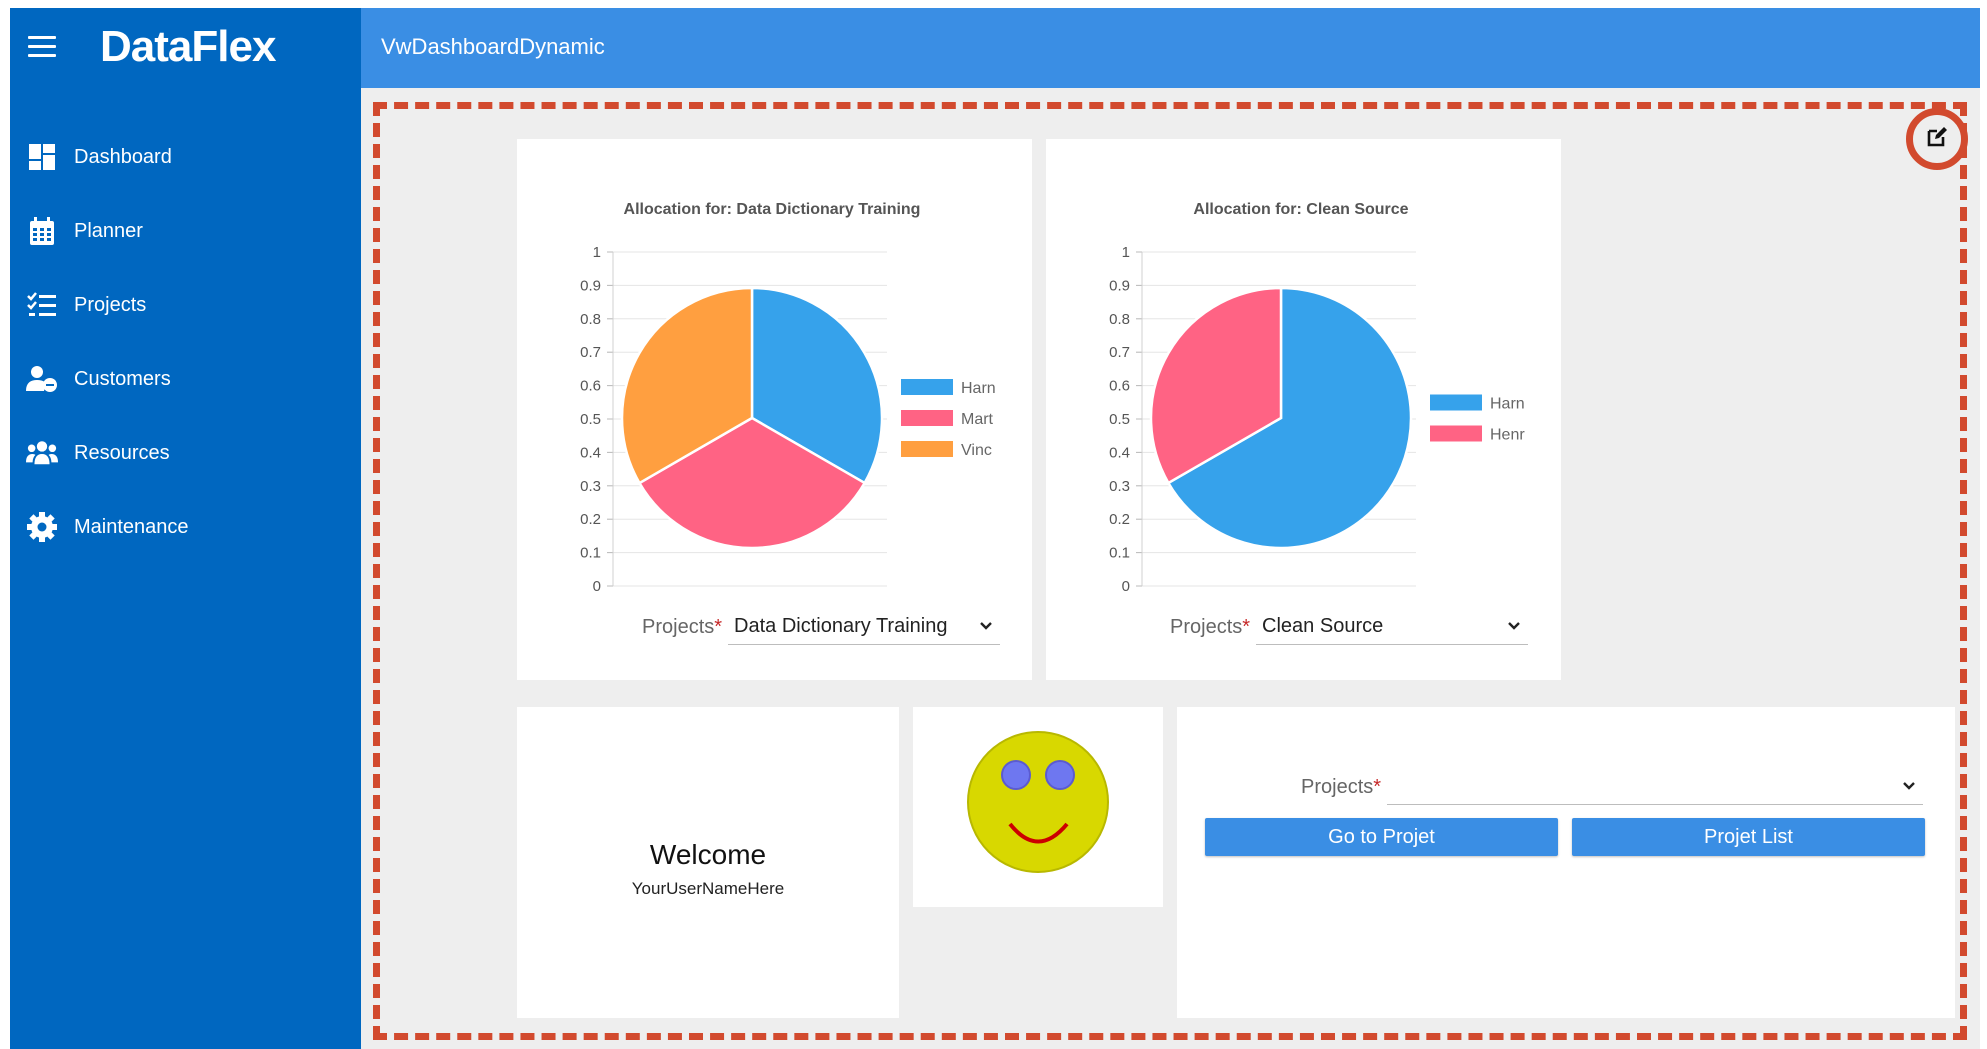 The height and width of the screenshot is (1049, 1987). I want to click on legend-label: Vinc, so click(976, 450).